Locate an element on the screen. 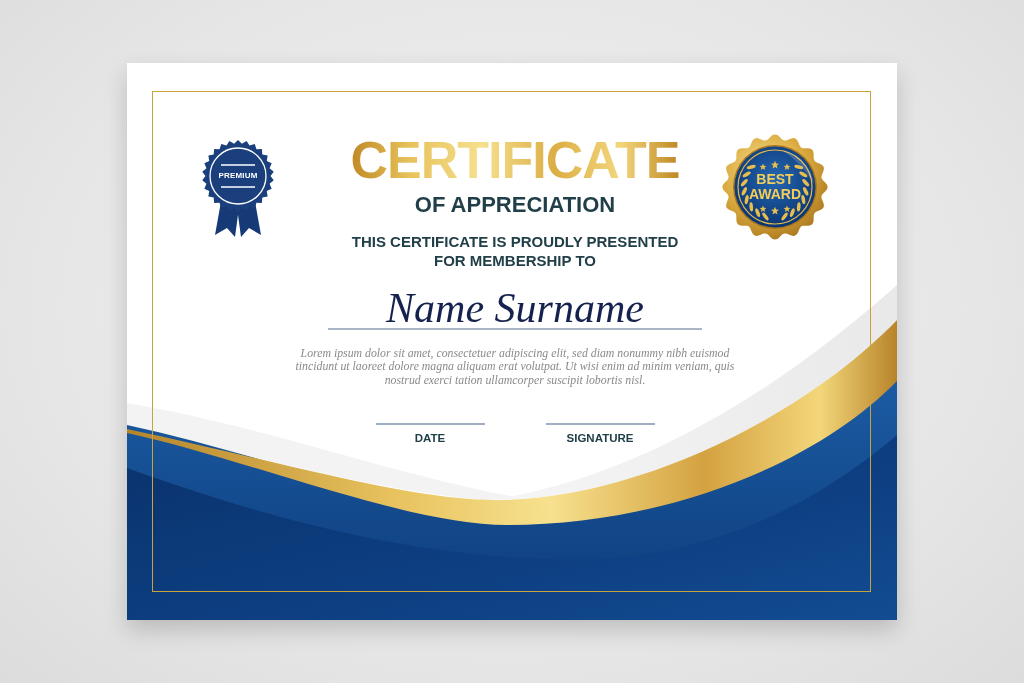  seal-label: BEST AWARD is located at coordinates (775, 187).